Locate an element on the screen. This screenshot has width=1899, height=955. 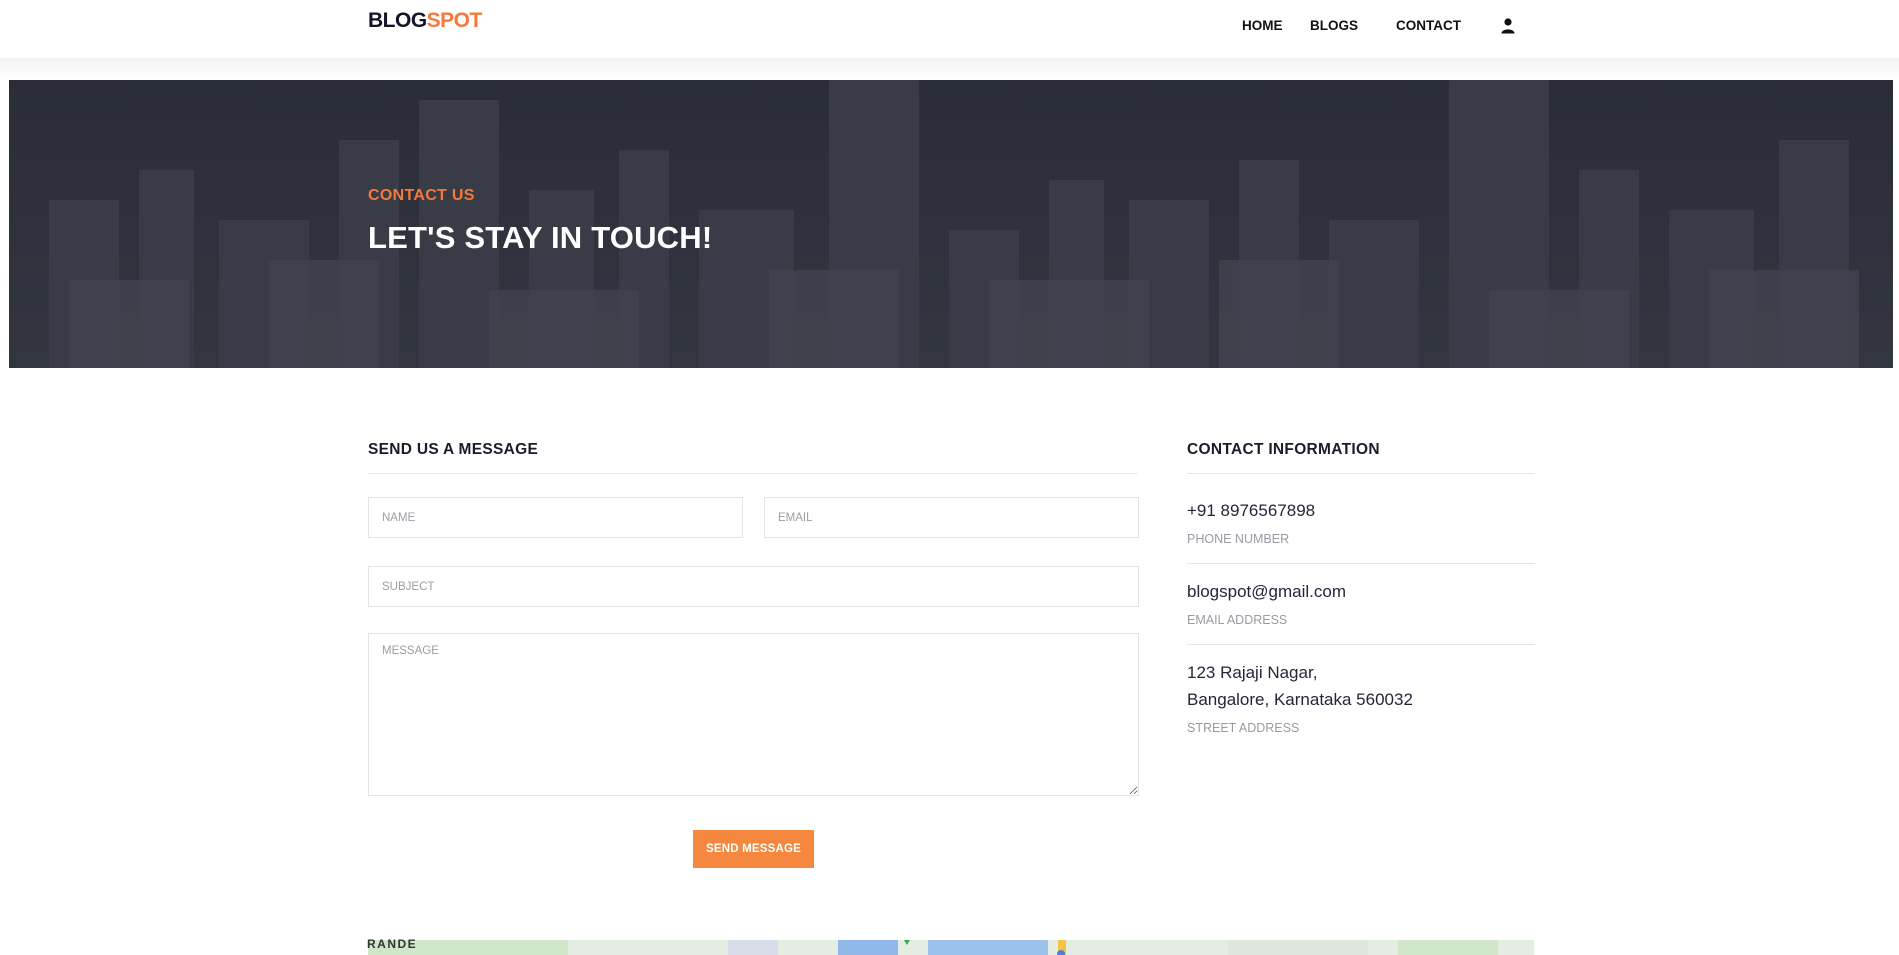
location-map is located at coordinates (951, 947).